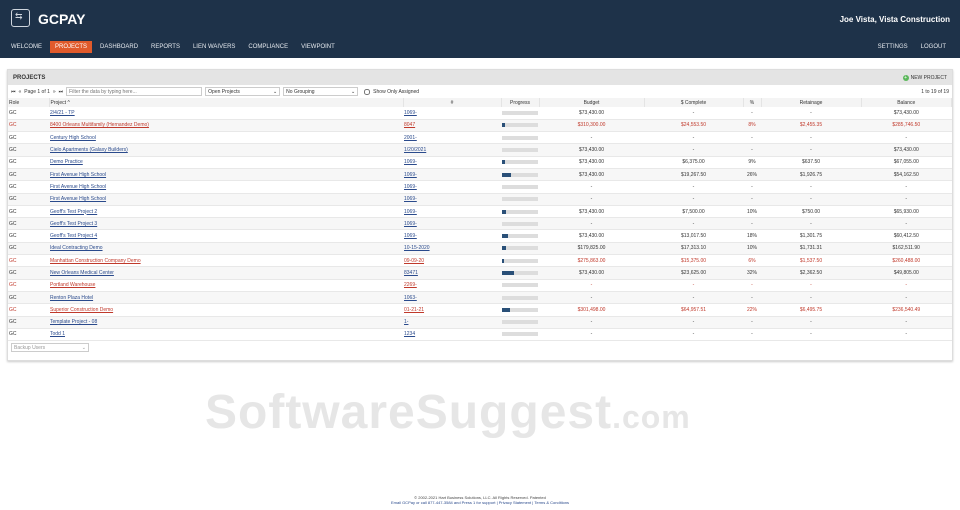 The width and height of the screenshot is (960, 510). What do you see at coordinates (81, 310) in the screenshot?
I see `project-link: Superior Construction Demo` at bounding box center [81, 310].